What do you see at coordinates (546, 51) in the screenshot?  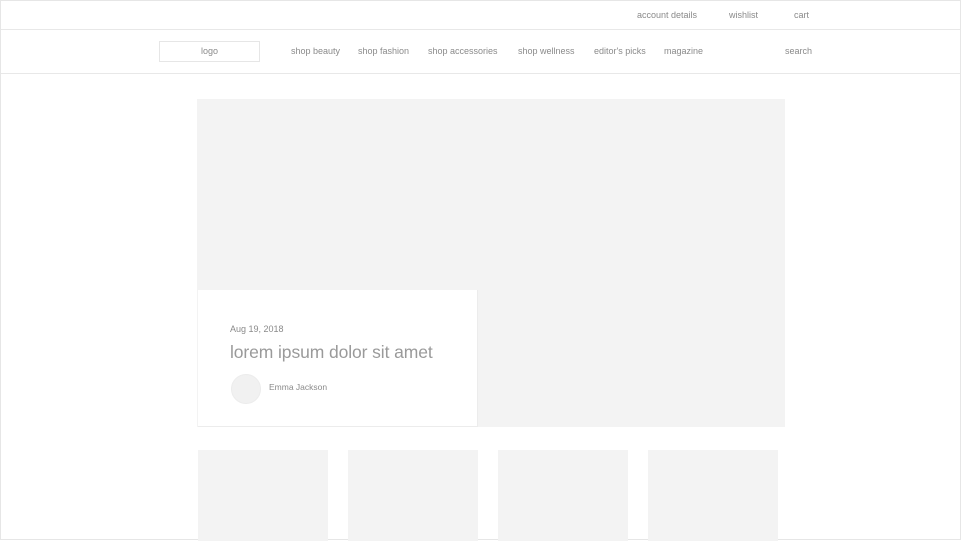 I see `nav-shop-wellness: shop wellness` at bounding box center [546, 51].